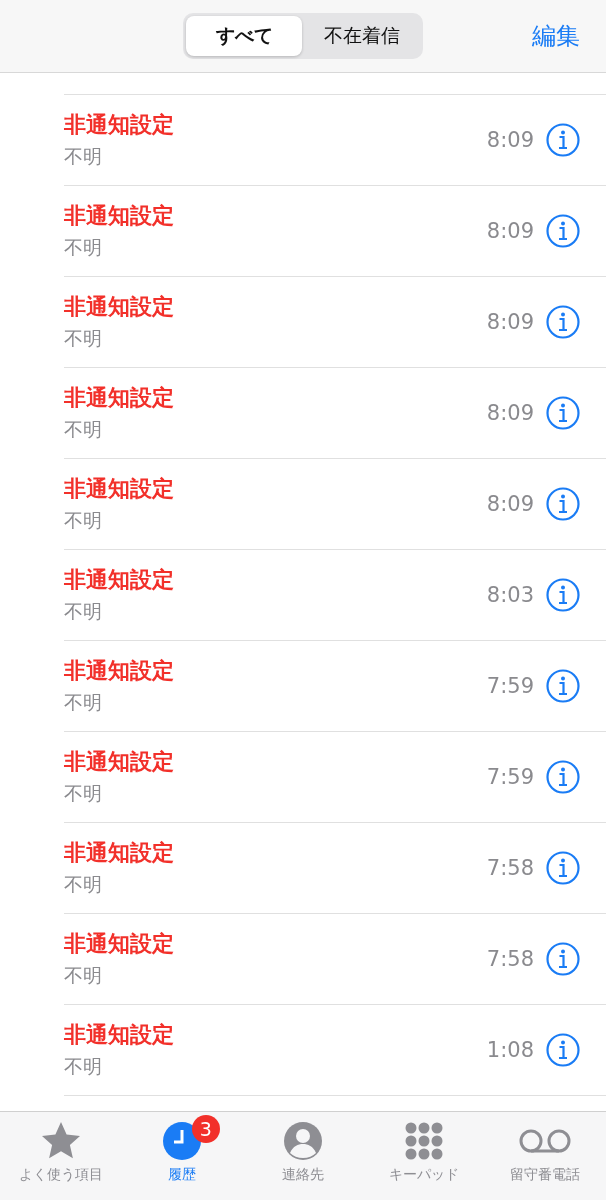 This screenshot has height=1200, width=606. I want to click on clock-icon, so click(181, 1141).